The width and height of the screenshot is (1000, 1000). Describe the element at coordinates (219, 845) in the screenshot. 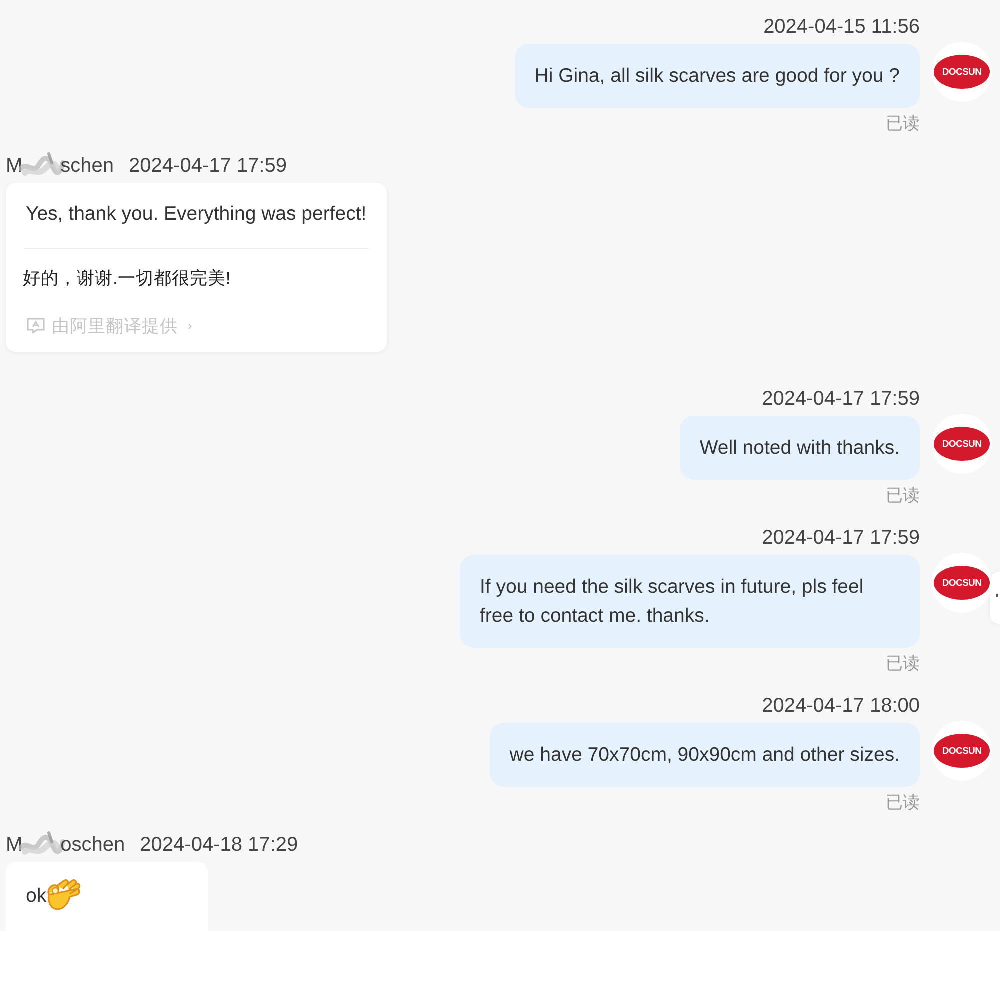

I see `timestamp: 2024-04-18 17:29` at that location.